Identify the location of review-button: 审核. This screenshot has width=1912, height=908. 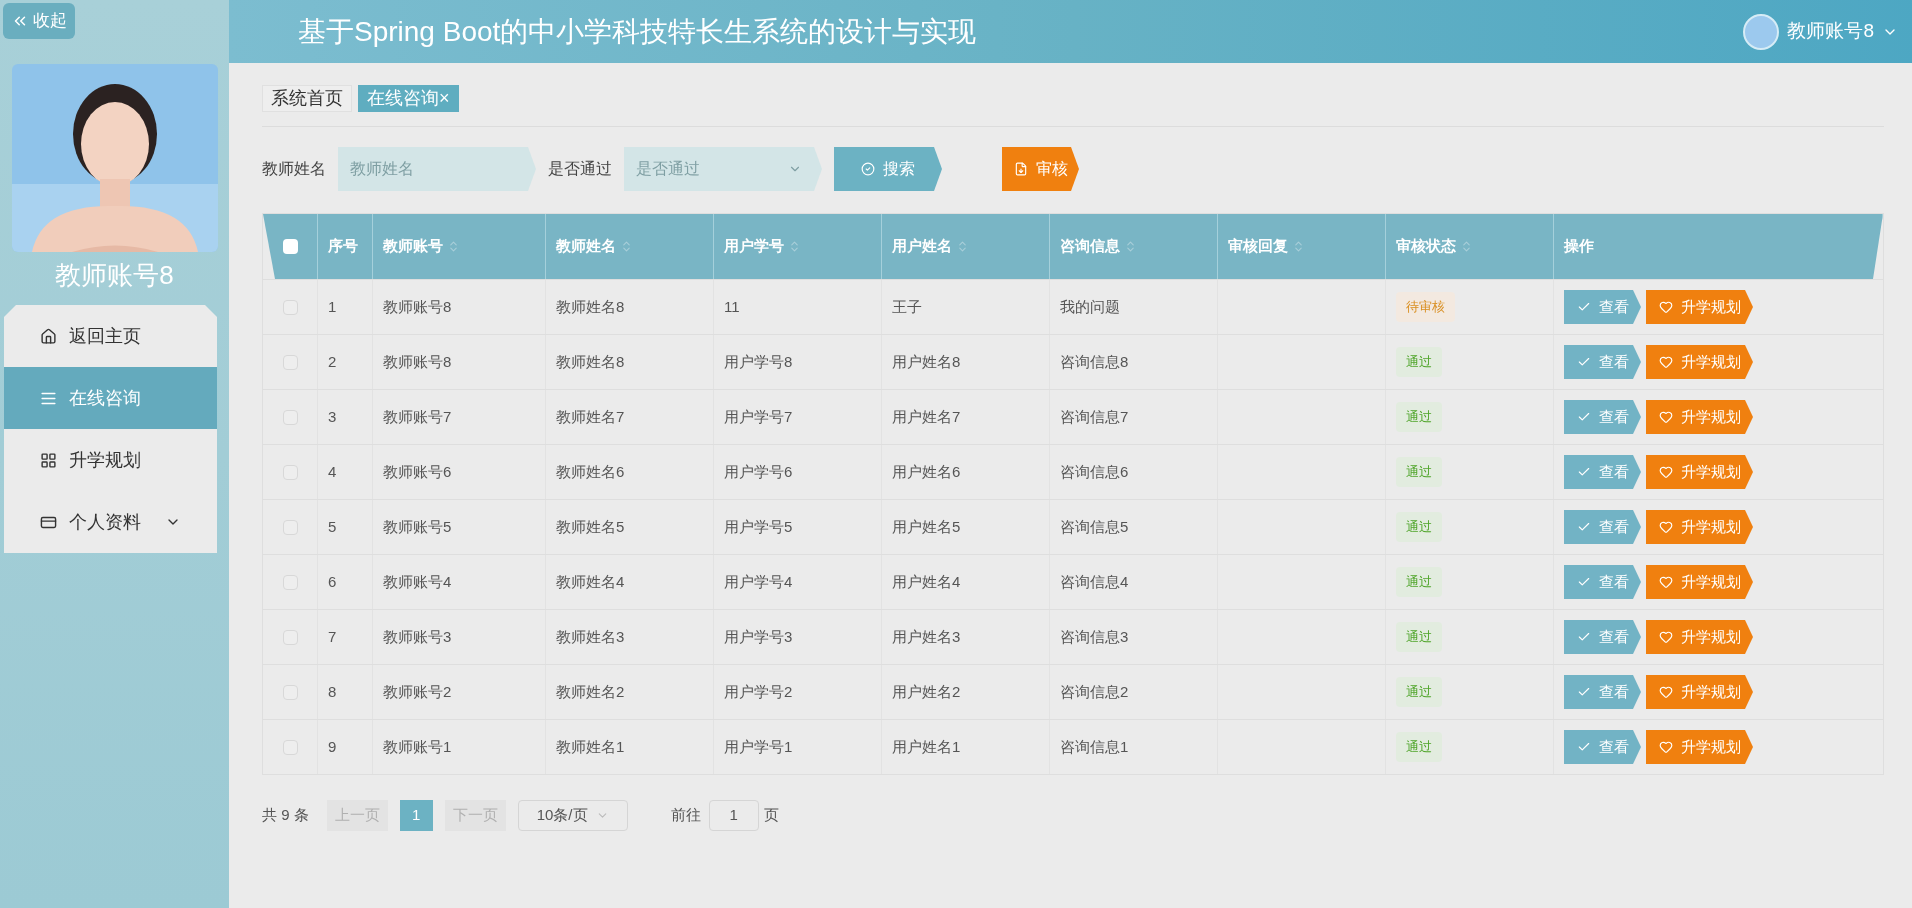
(1040, 169).